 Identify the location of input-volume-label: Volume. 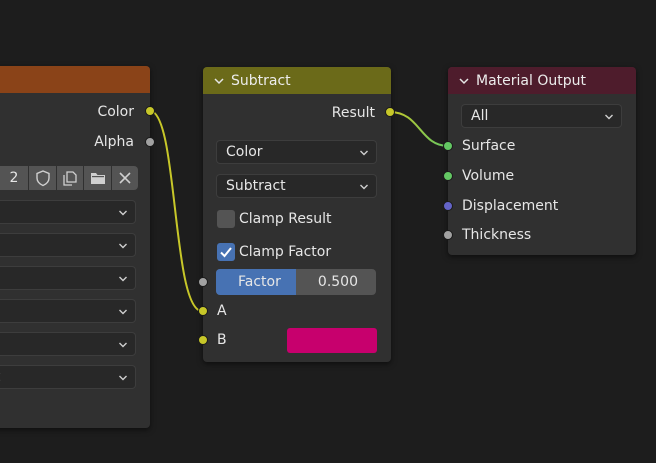
(488, 176).